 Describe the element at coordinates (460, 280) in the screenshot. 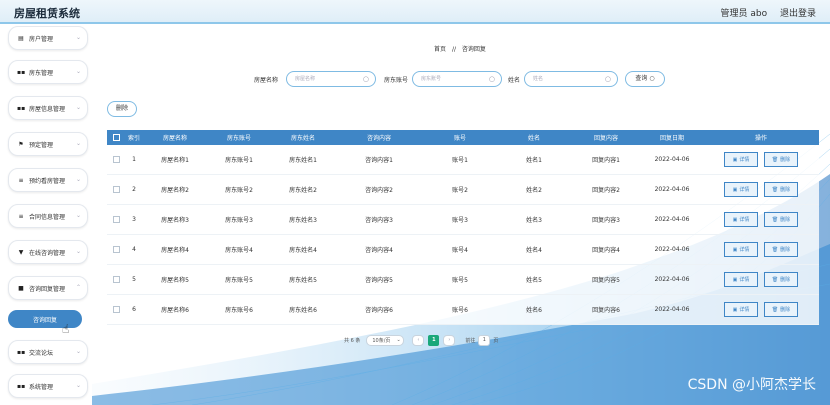

I see `cell-account: 账号5` at that location.